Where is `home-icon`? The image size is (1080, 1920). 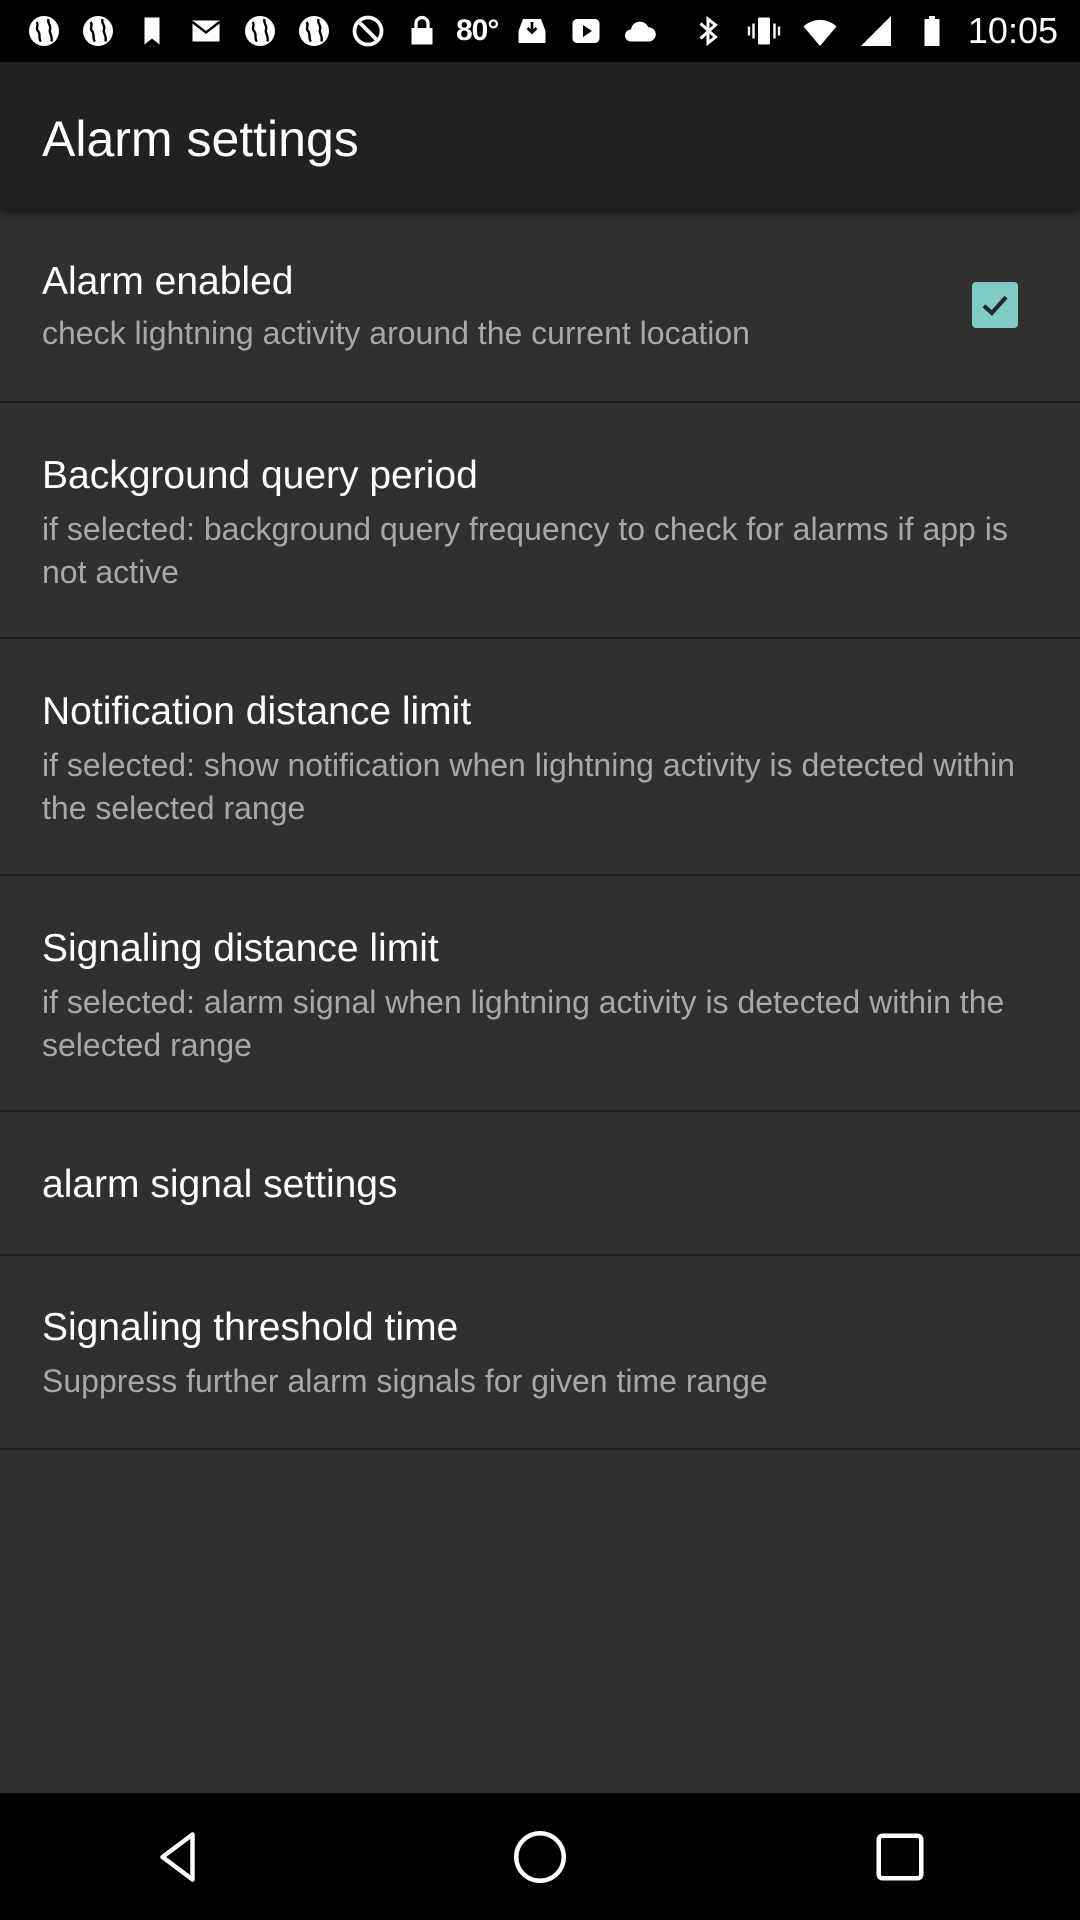 home-icon is located at coordinates (540, 1856).